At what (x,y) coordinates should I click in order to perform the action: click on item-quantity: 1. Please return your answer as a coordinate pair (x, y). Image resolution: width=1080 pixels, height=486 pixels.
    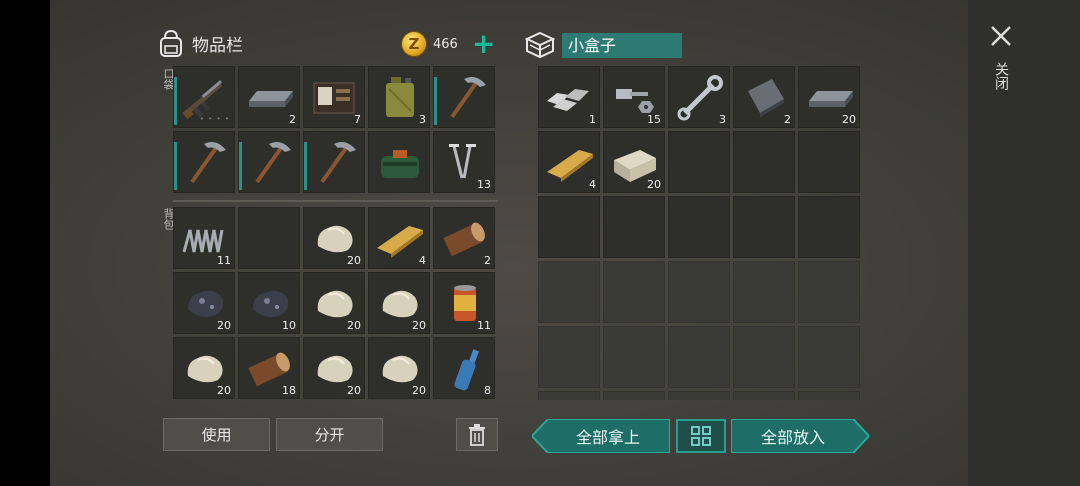
    Looking at the image, I should click on (592, 119).